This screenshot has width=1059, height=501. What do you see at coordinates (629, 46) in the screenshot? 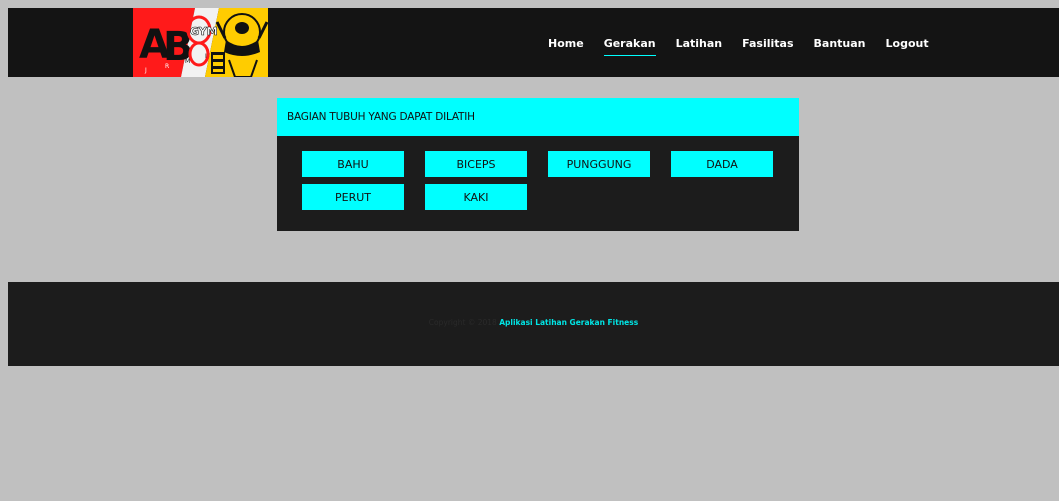
I see `nav-gerakan: Gerakan` at bounding box center [629, 46].